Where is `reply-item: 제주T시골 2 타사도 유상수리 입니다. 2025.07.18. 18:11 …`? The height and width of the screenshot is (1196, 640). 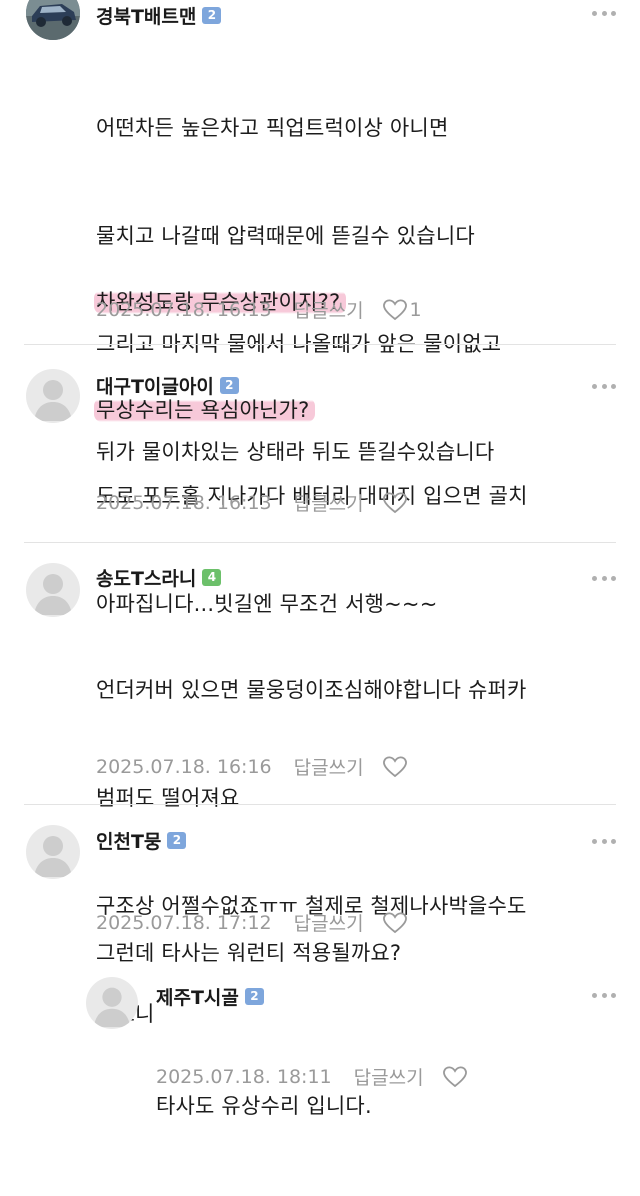
reply-item: 제주T시골 2 타사도 유상수리 입니다. 2025.07.18. 18:11 … is located at coordinates (320, 1036).